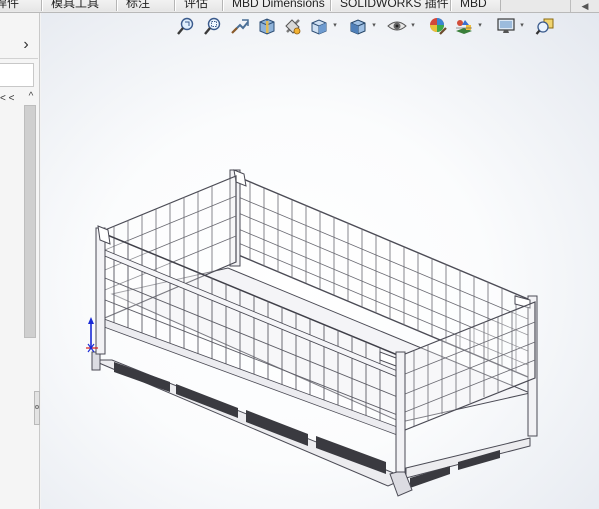 This screenshot has height=509, width=599. Describe the element at coordinates (476, 5) in the screenshot. I see `tab-mbd: MBD` at that location.